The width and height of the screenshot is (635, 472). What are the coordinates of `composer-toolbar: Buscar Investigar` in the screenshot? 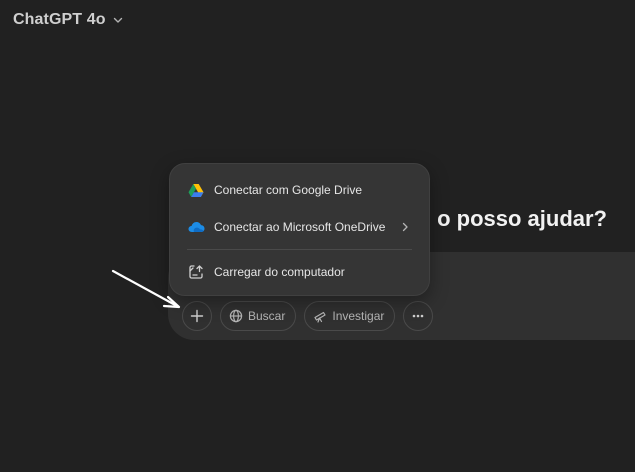 It's located at (308, 316).